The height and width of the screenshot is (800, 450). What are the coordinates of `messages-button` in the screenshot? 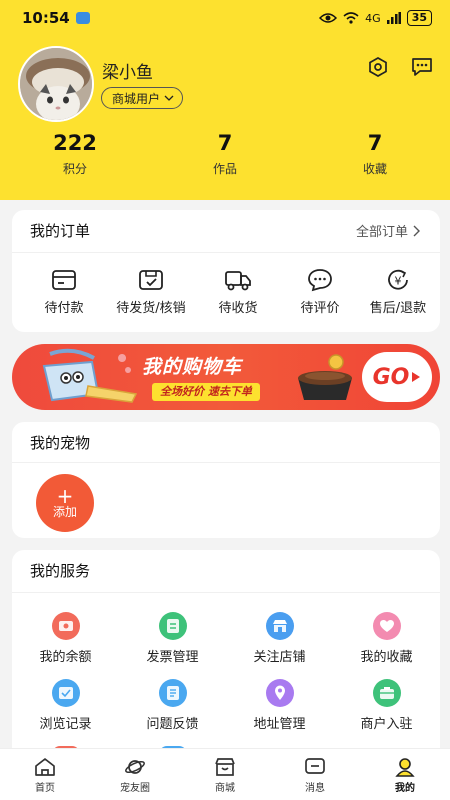 It's located at (422, 67).